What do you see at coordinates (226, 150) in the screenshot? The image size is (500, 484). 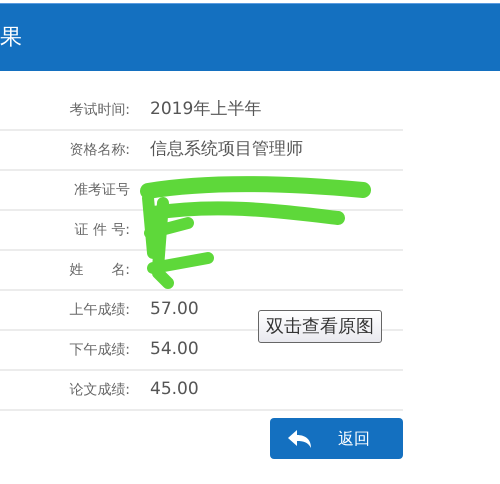 I see `field-value: 信息系统项目管理师` at bounding box center [226, 150].